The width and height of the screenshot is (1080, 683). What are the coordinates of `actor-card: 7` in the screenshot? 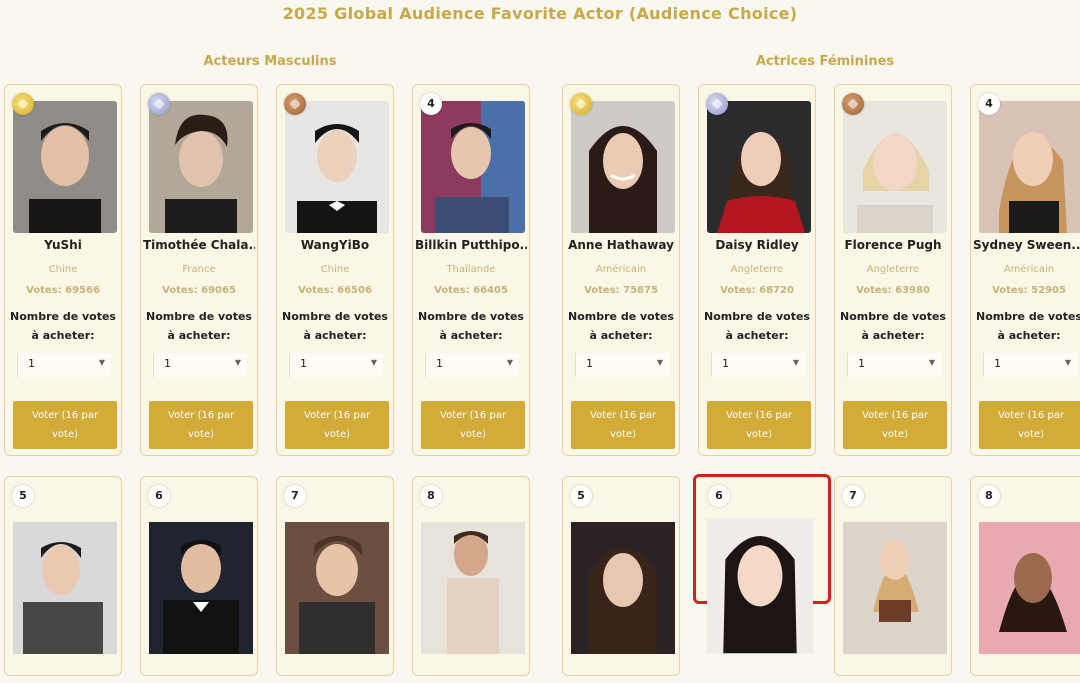 It's located at (335, 576).